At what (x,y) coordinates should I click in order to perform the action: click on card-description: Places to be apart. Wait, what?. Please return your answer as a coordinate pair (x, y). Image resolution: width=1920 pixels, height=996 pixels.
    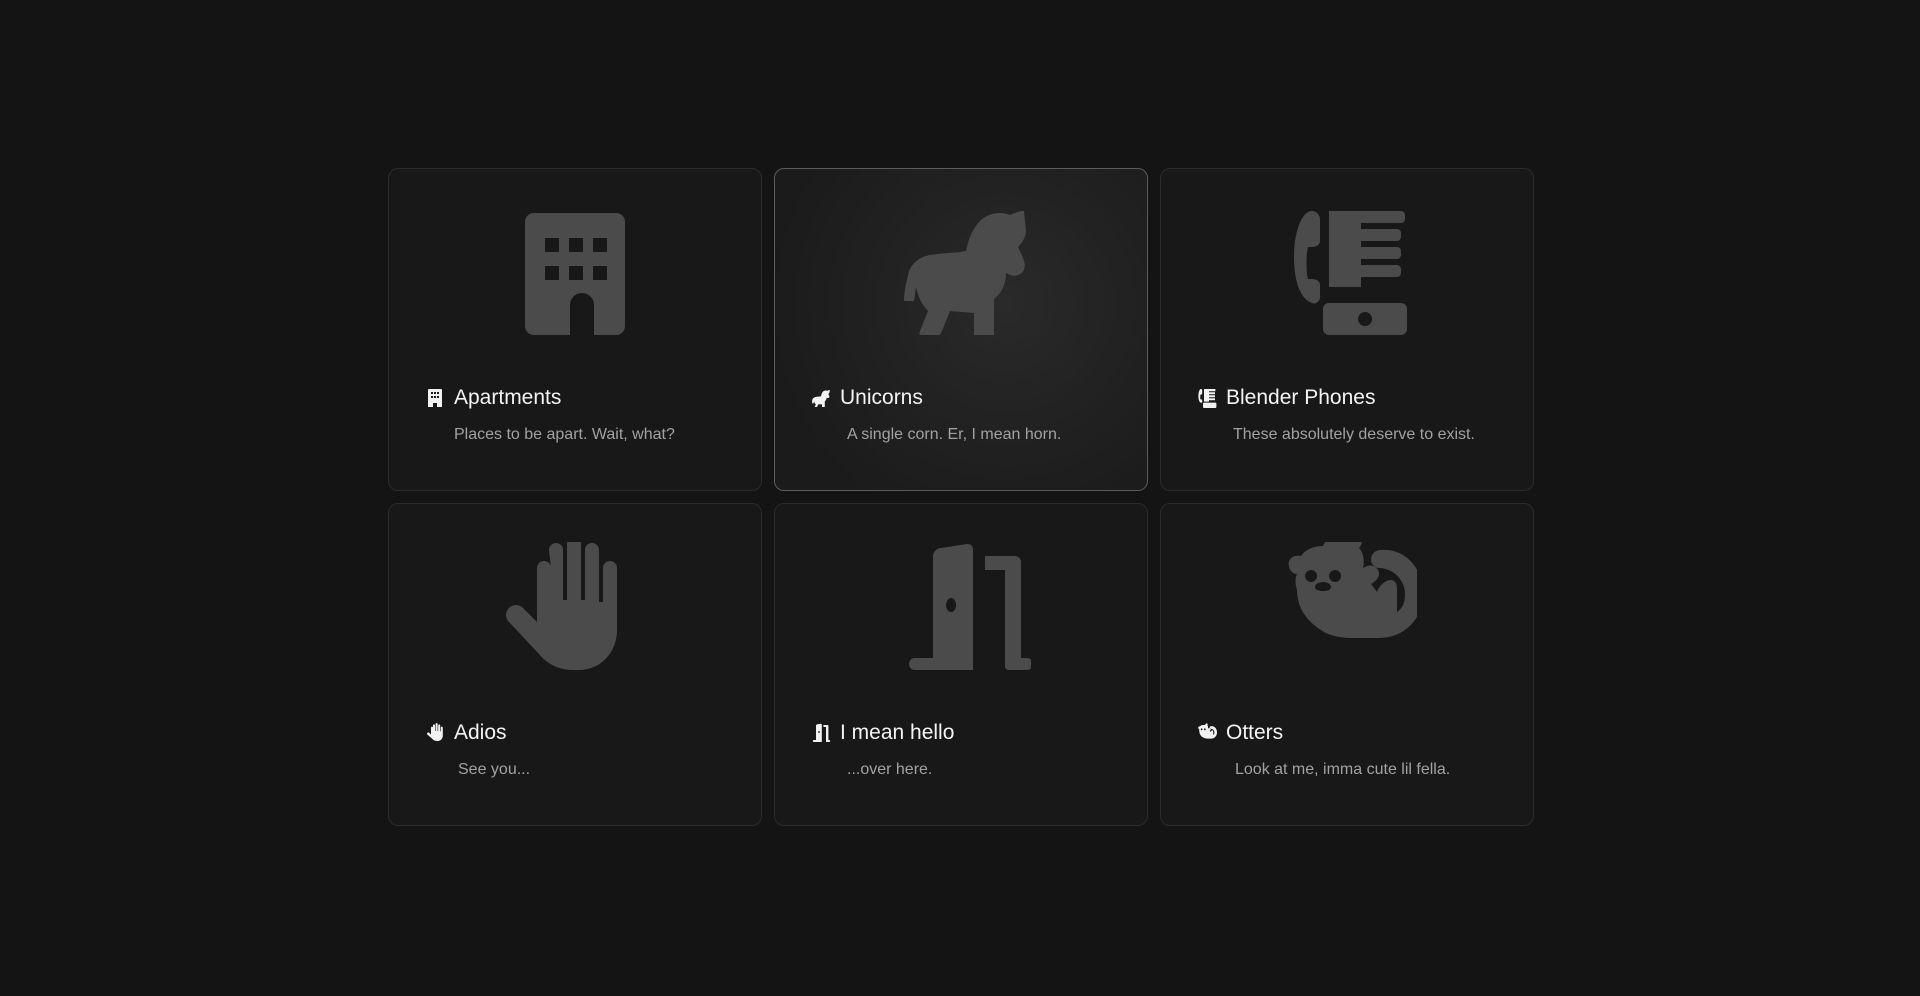
    Looking at the image, I should click on (564, 434).